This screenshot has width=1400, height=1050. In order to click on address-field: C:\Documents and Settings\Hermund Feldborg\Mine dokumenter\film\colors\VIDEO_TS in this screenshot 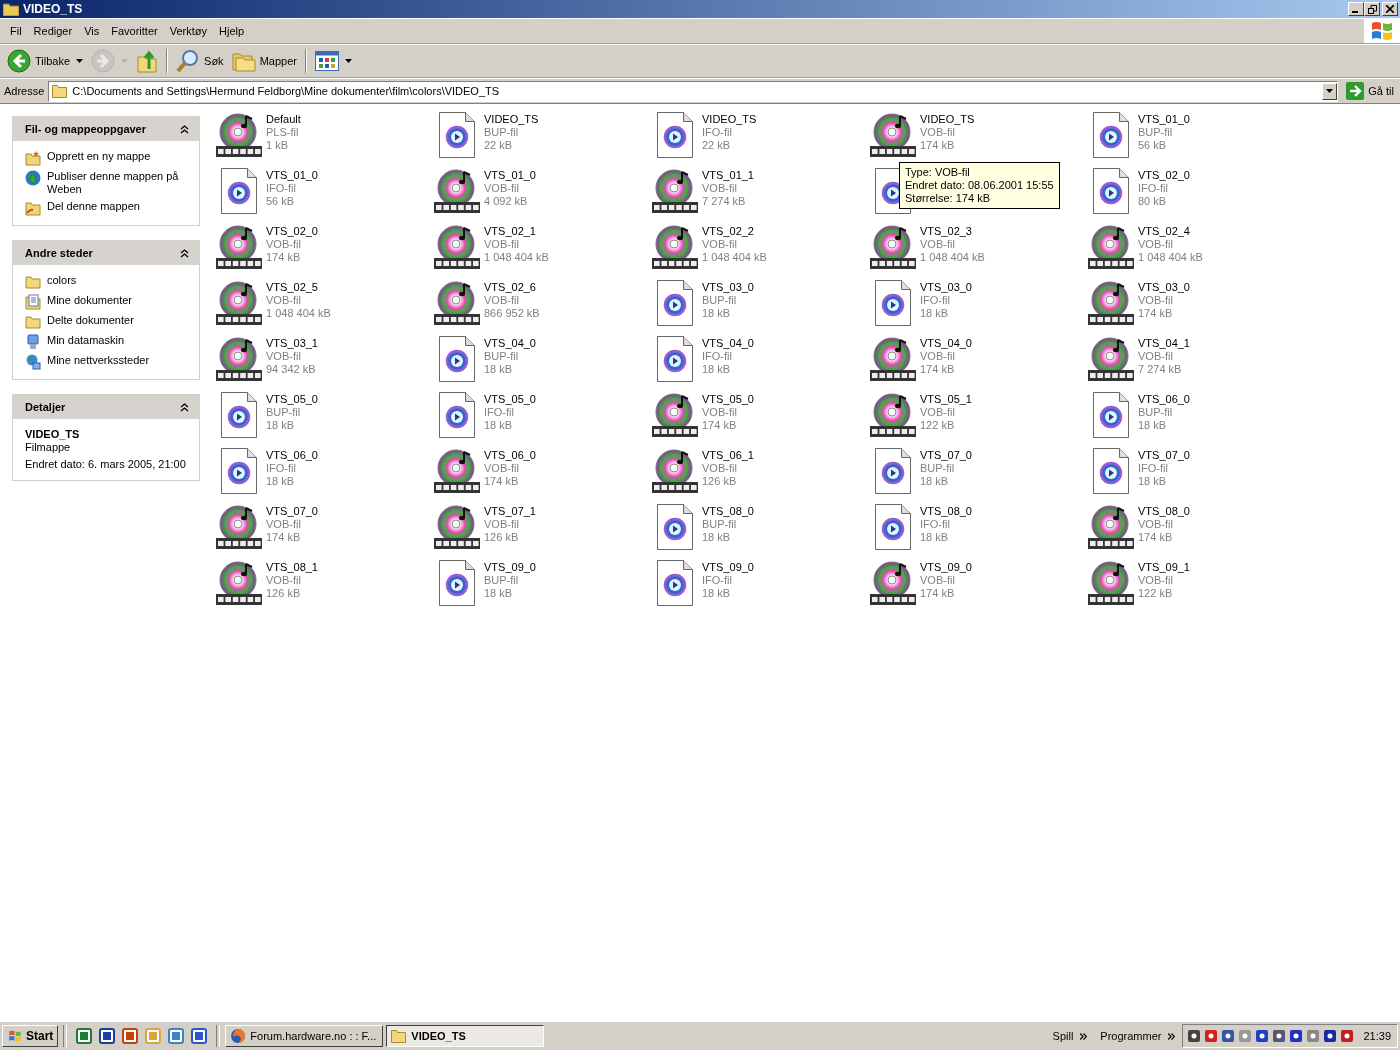, I will do `click(693, 91)`.